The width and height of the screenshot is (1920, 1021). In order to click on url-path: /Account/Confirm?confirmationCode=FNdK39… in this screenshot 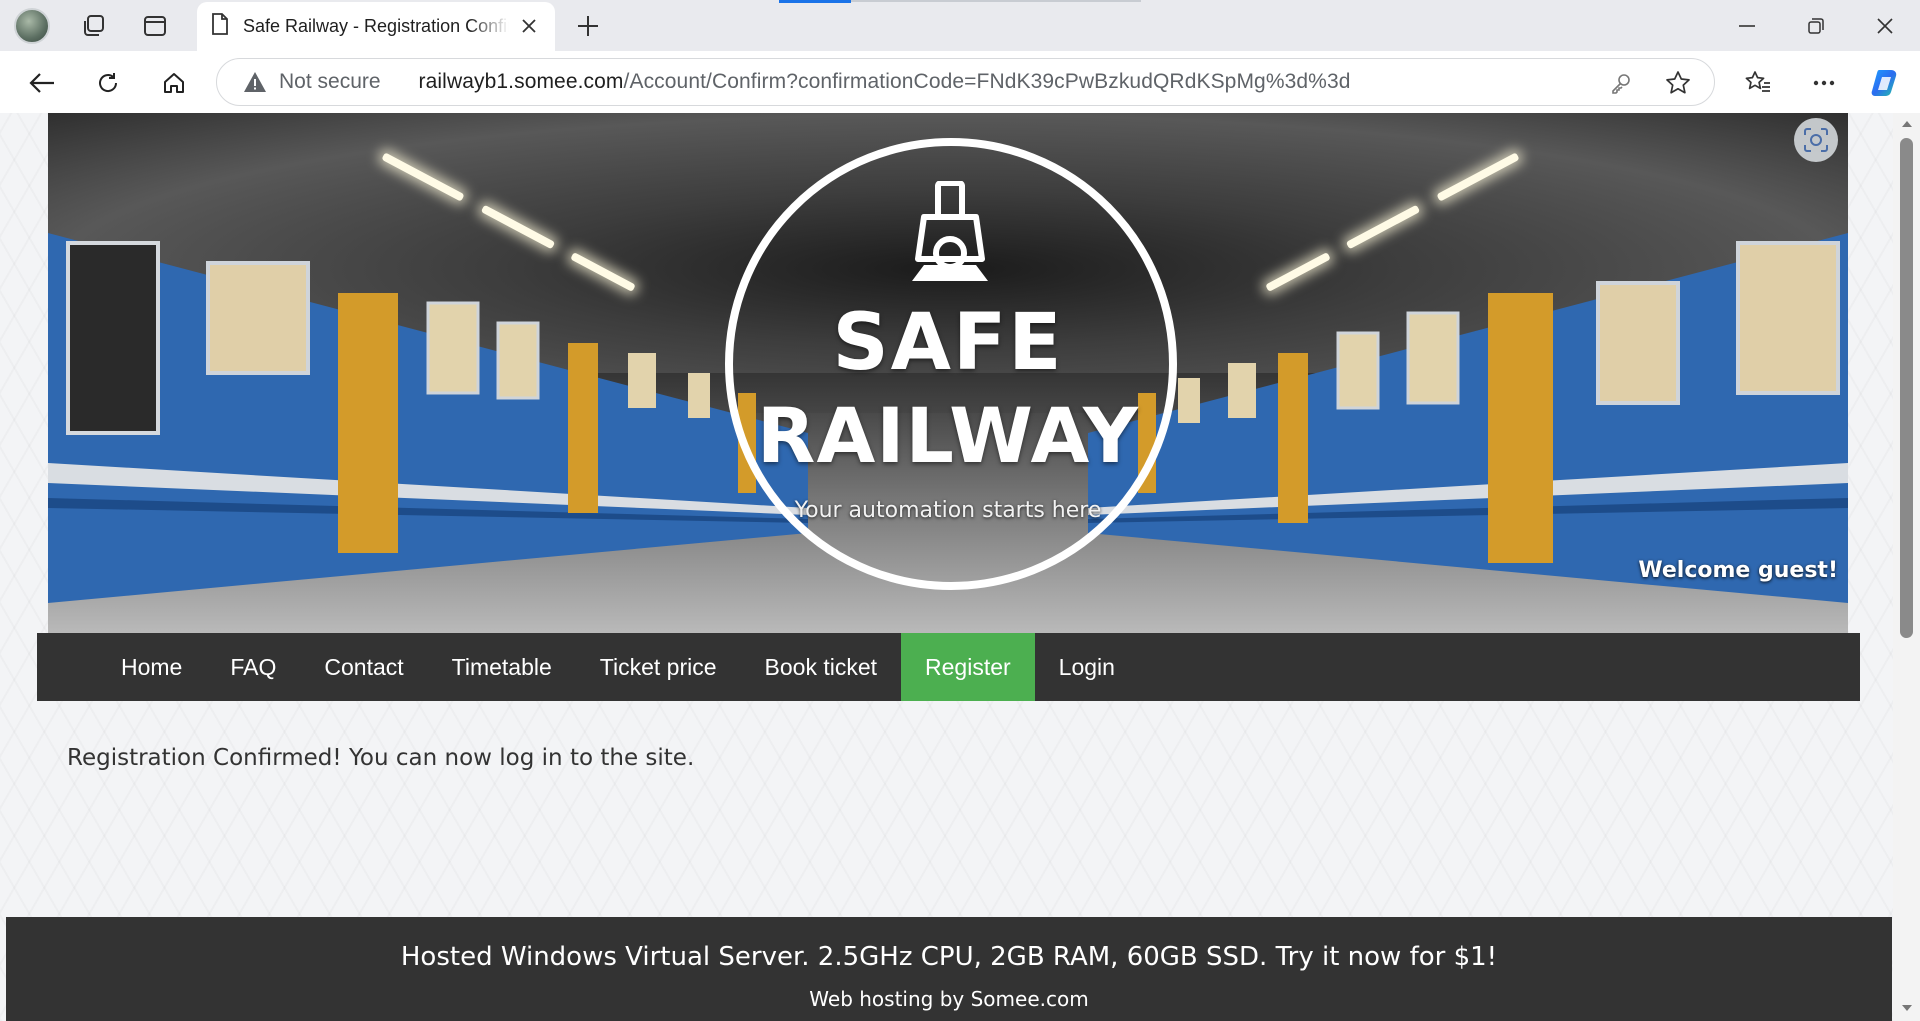, I will do `click(987, 81)`.